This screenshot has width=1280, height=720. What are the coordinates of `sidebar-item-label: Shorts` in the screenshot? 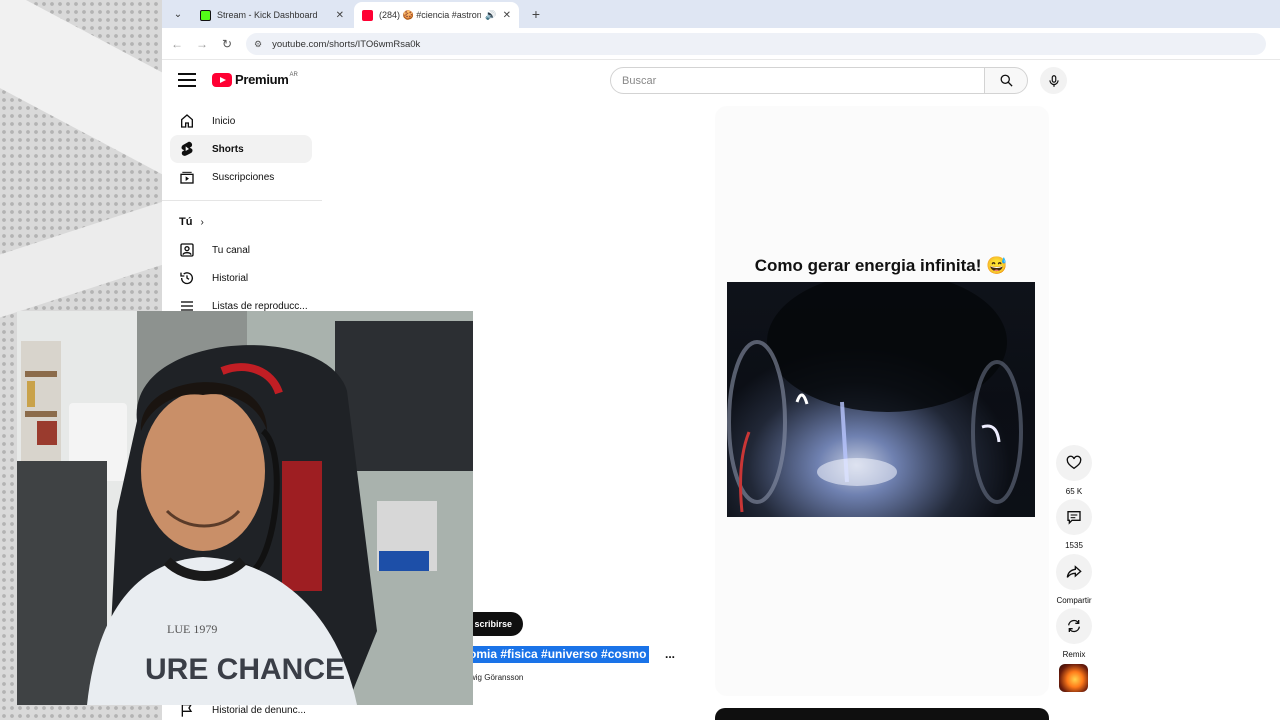 It's located at (228, 149).